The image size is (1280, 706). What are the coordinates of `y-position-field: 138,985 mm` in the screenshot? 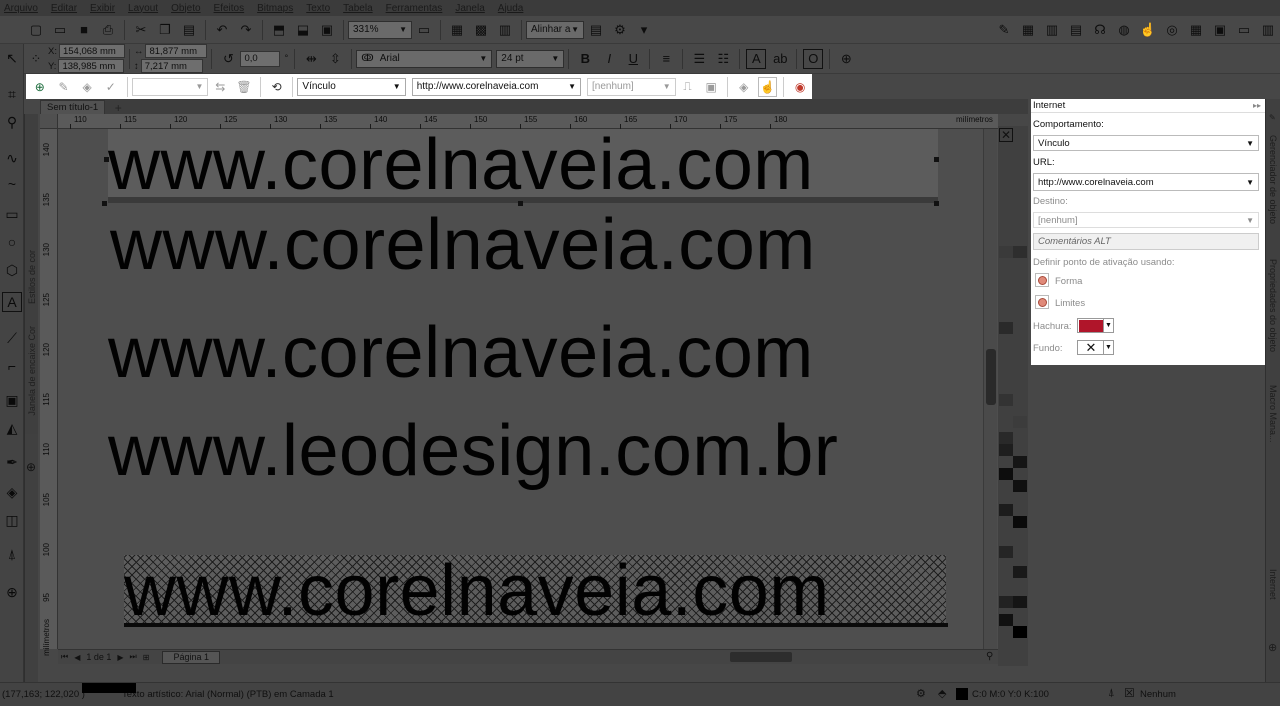 It's located at (91, 66).